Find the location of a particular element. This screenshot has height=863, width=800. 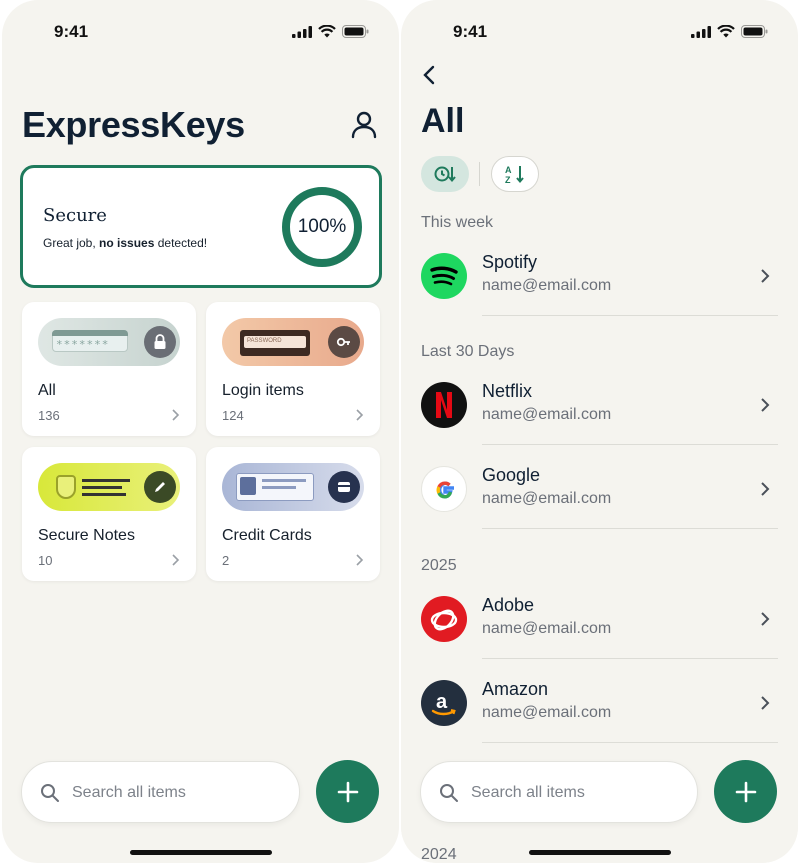

chevron-left-icon is located at coordinates (429, 75).